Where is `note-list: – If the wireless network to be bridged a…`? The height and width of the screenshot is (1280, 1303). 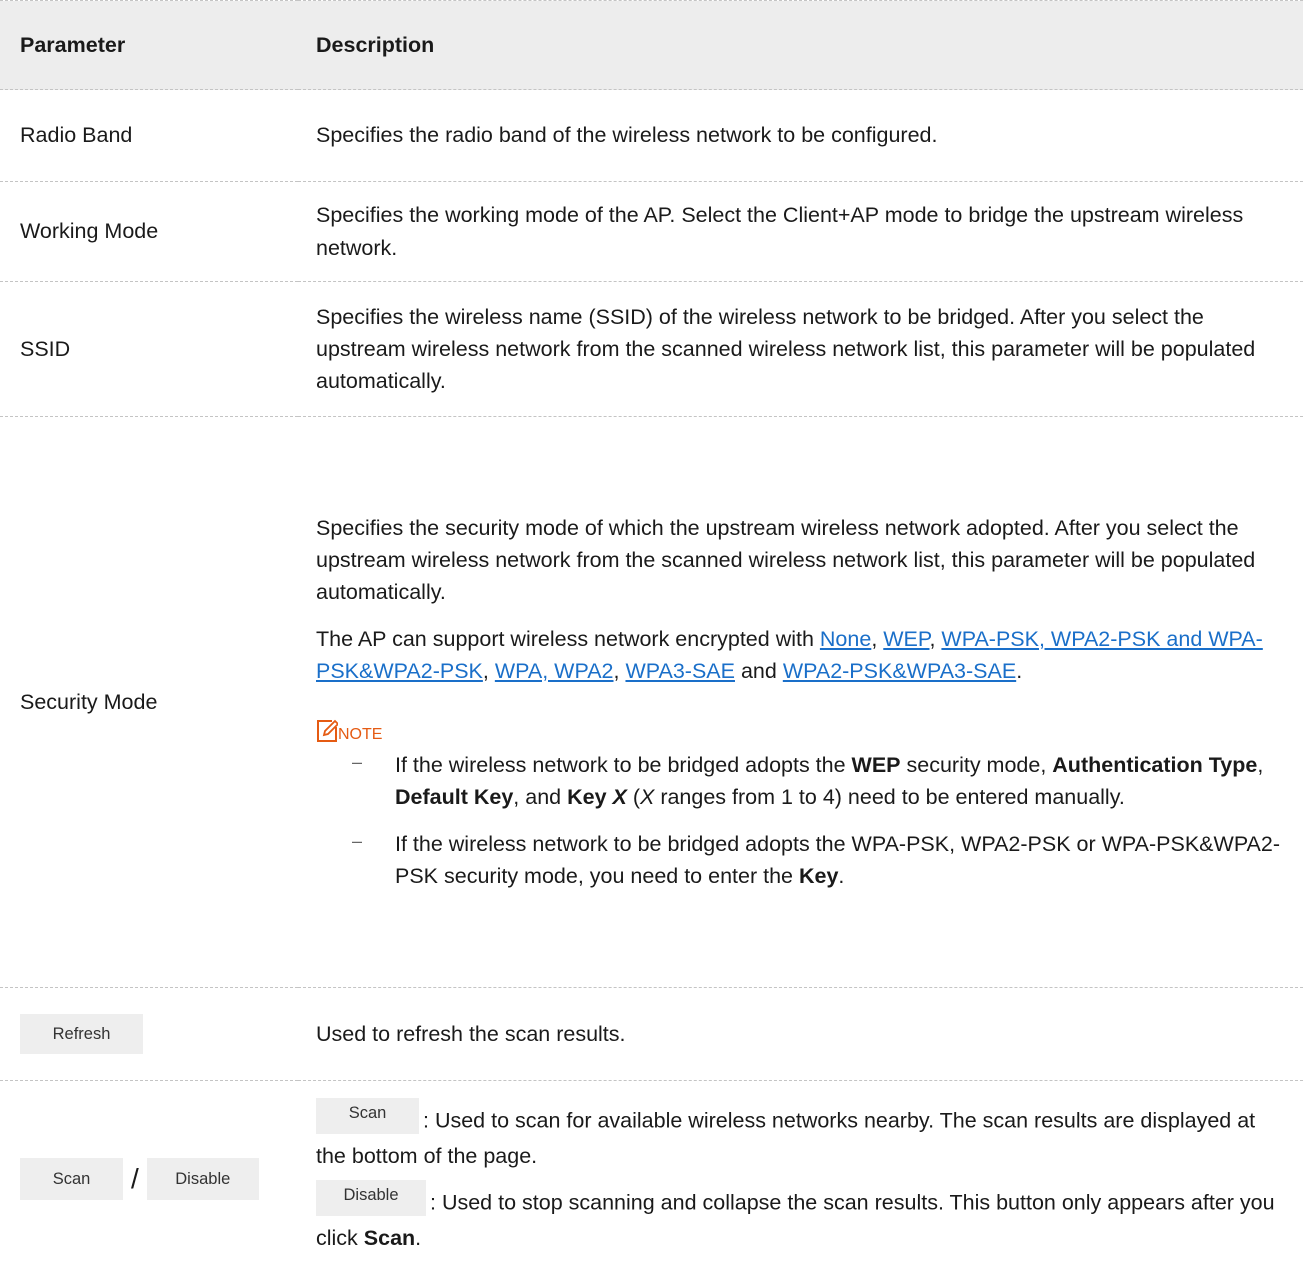
note-list: – If the wireless network to be bridged a… is located at coordinates (799, 820).